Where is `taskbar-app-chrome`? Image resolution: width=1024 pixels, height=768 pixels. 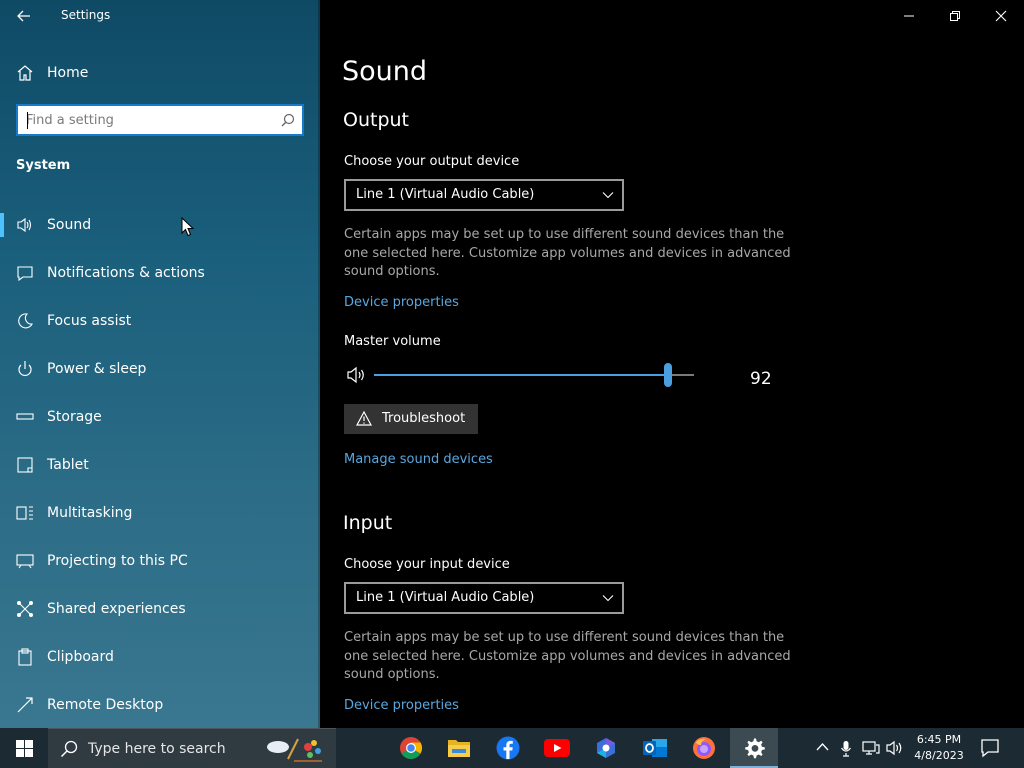
taskbar-app-chrome is located at coordinates (411, 748).